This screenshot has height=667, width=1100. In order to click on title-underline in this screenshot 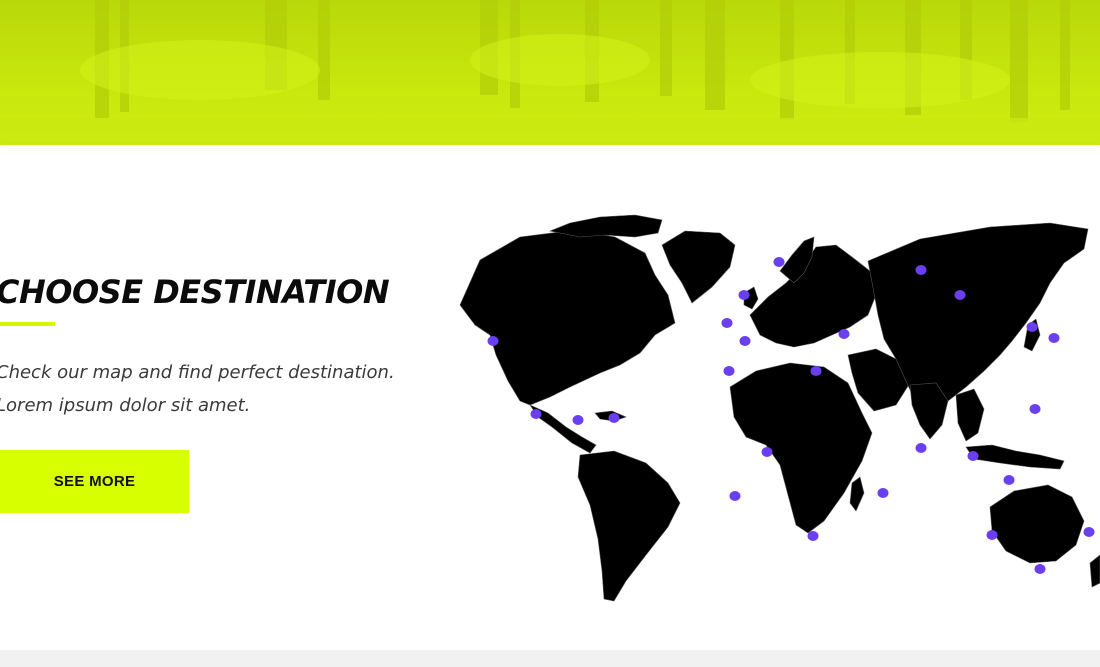, I will do `click(27, 324)`.